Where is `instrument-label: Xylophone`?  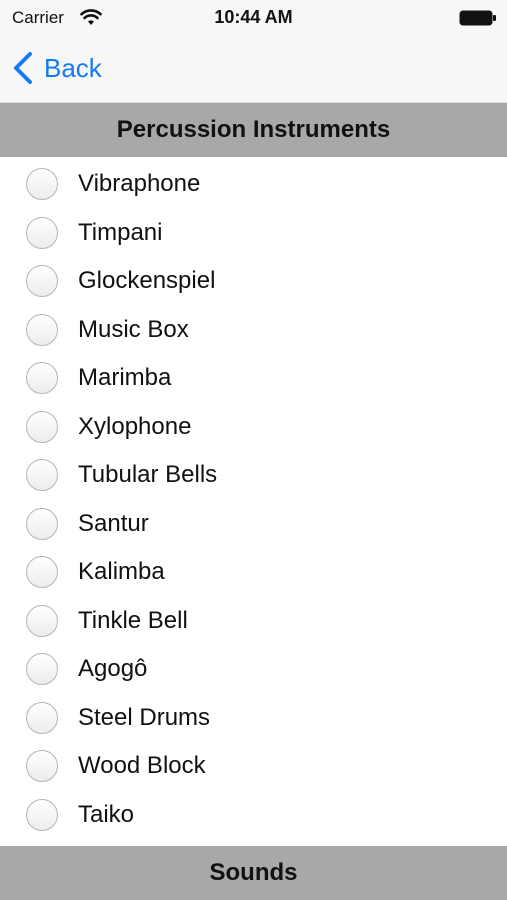 instrument-label: Xylophone is located at coordinates (135, 426).